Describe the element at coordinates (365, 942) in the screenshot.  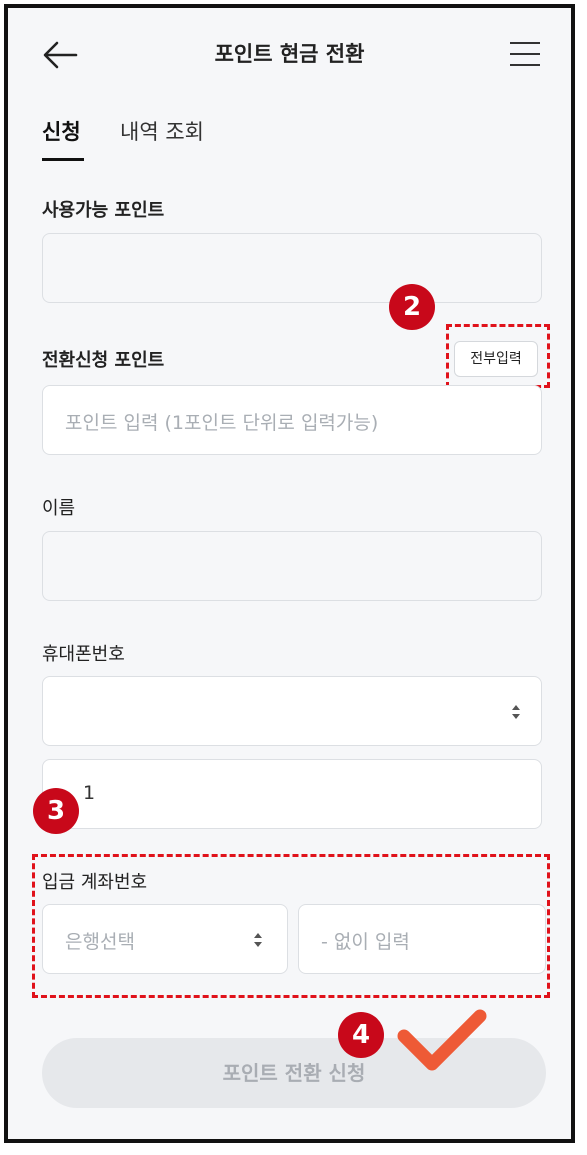
I see `account-number-placeholder: - 없이 입력` at that location.